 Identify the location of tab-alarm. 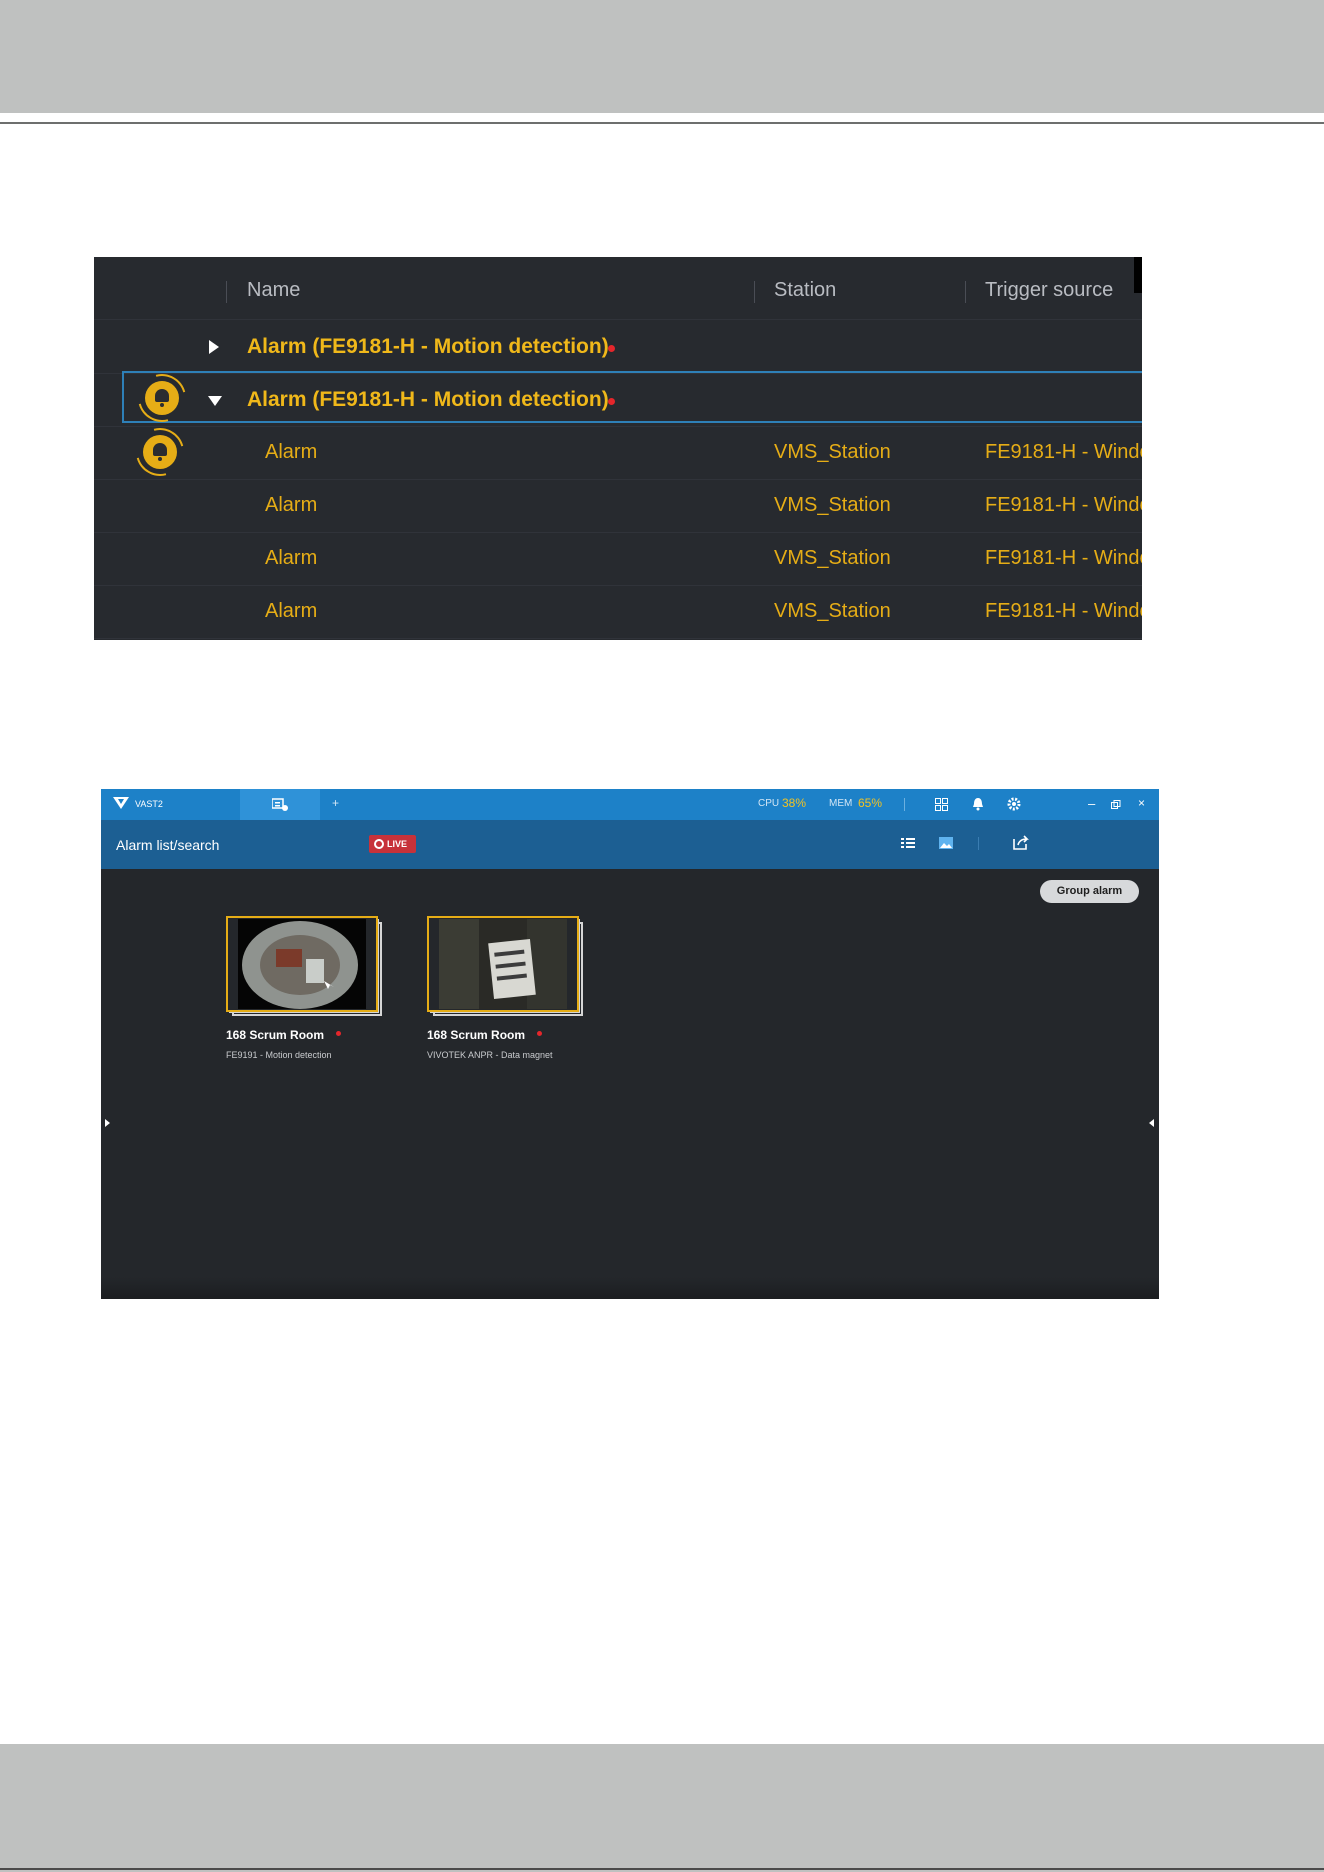
(280, 804).